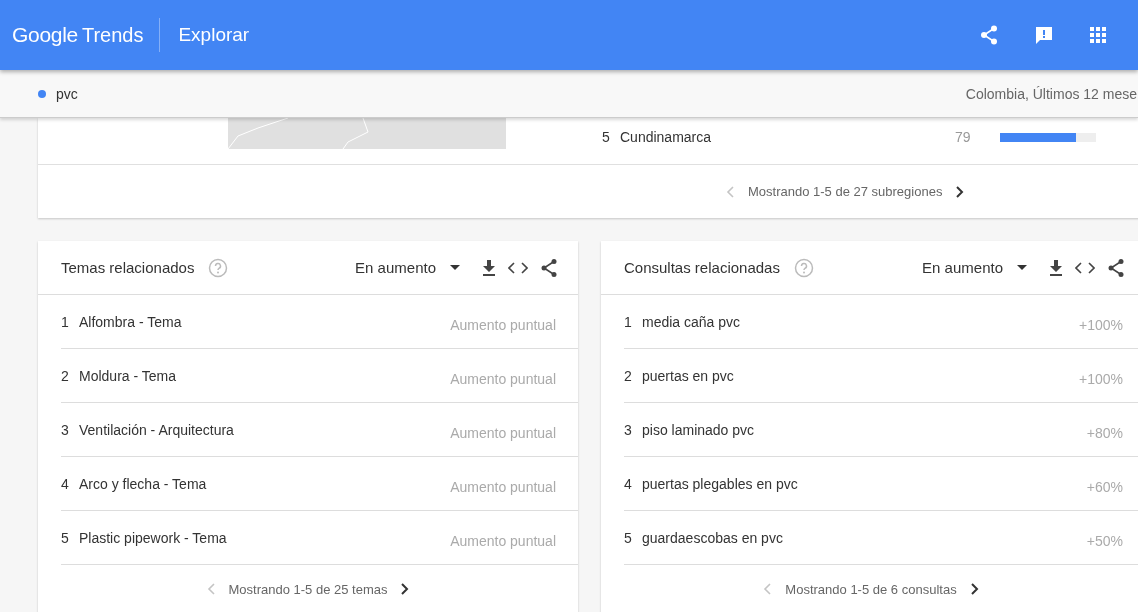 The image size is (1138, 612). Describe the element at coordinates (1104, 540) in the screenshot. I see `rise-value: +50%` at that location.